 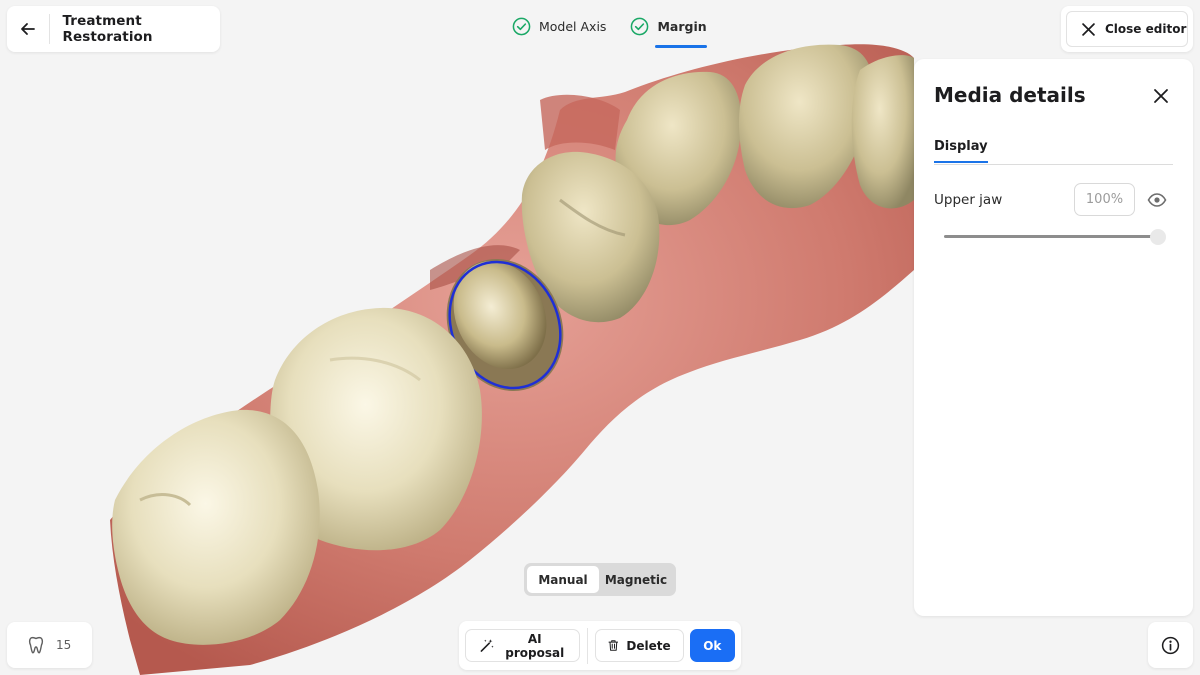 I want to click on action-bar: AI proposal Delete Ok, so click(x=600, y=645).